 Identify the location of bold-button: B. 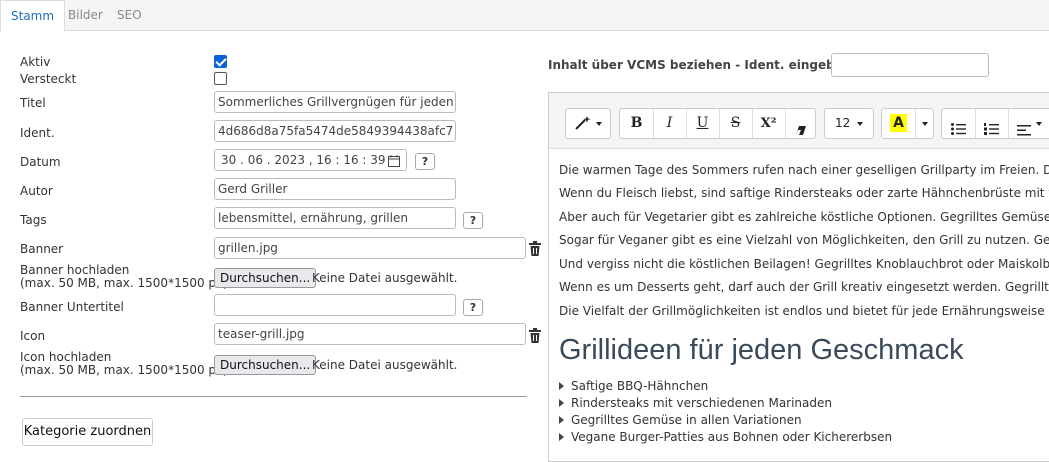
(636, 123).